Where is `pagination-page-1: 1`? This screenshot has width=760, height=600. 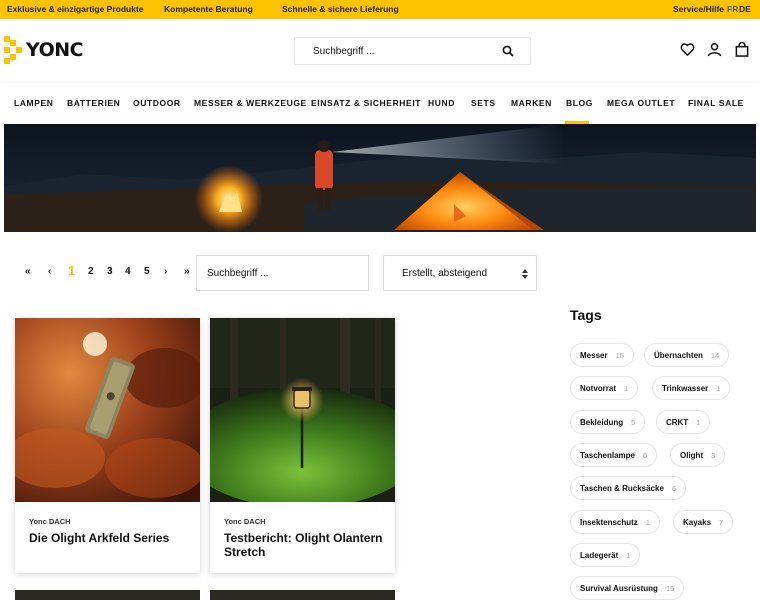
pagination-page-1: 1 is located at coordinates (71, 270).